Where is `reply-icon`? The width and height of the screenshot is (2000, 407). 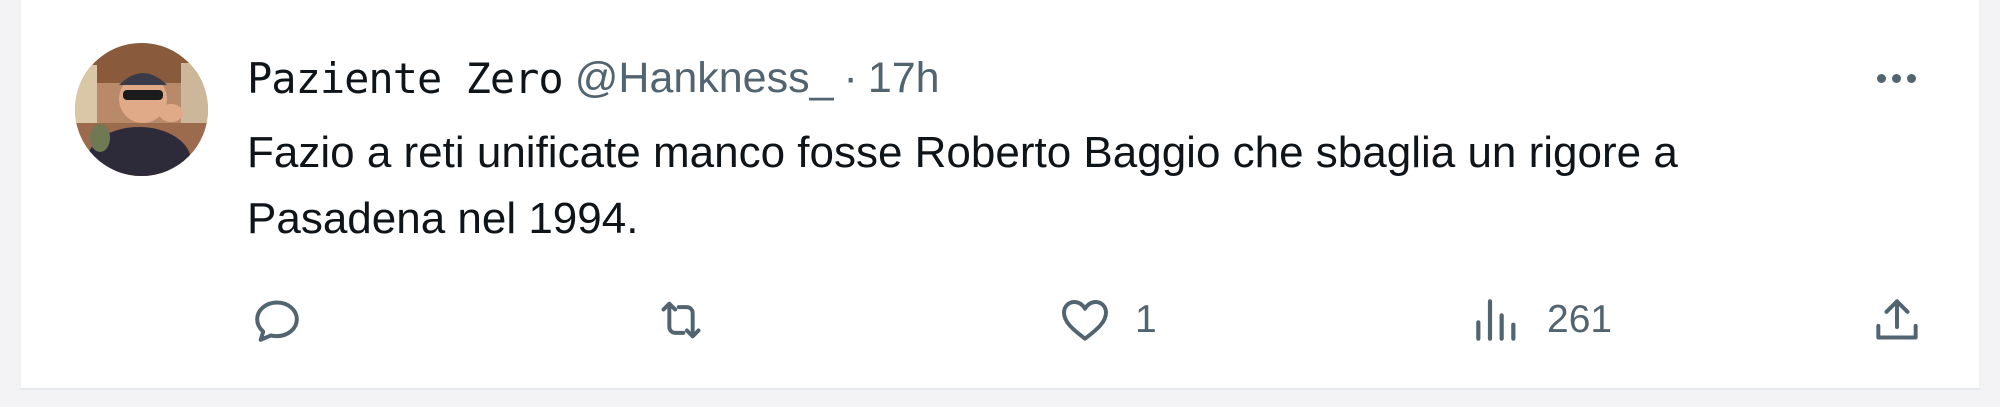
reply-icon is located at coordinates (277, 321).